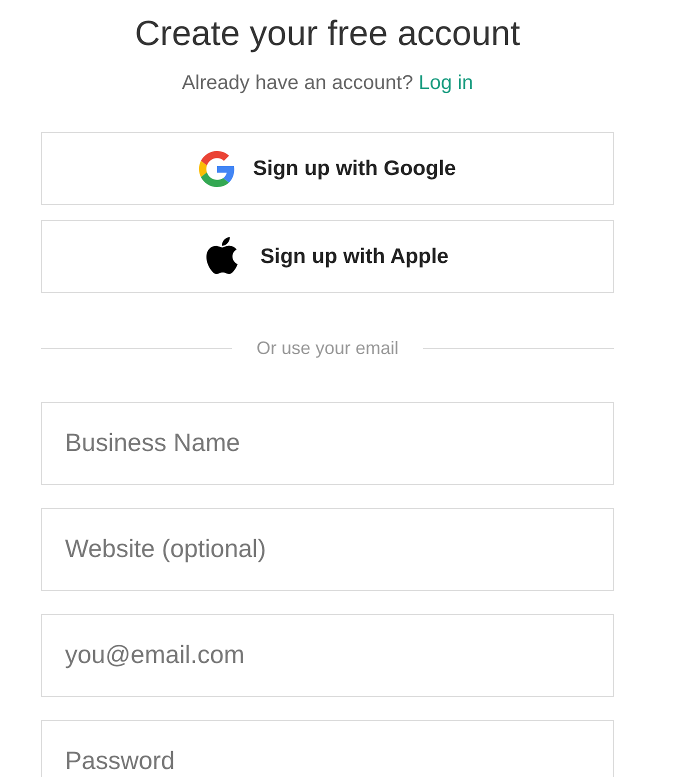 This screenshot has width=678, height=777. I want to click on apple-icon, so click(222, 255).